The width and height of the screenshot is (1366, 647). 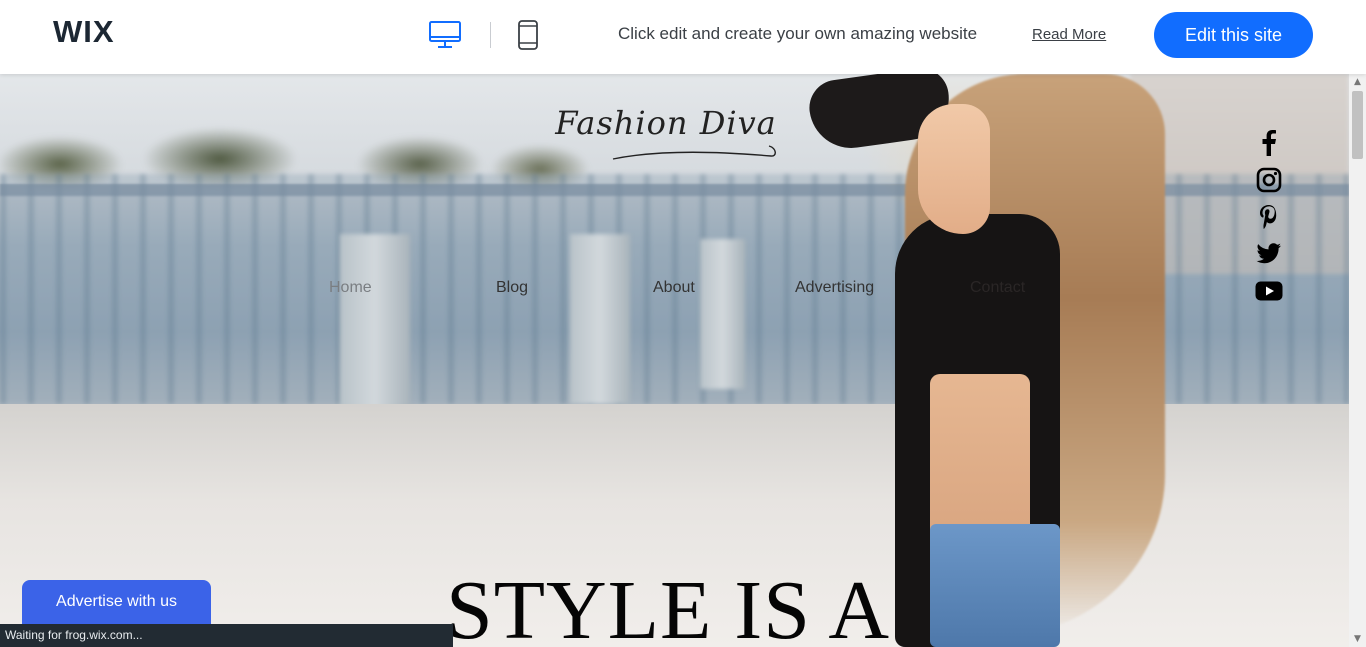 I want to click on site-nav: Home Blog About Advertising Contact, so click(x=674, y=294).